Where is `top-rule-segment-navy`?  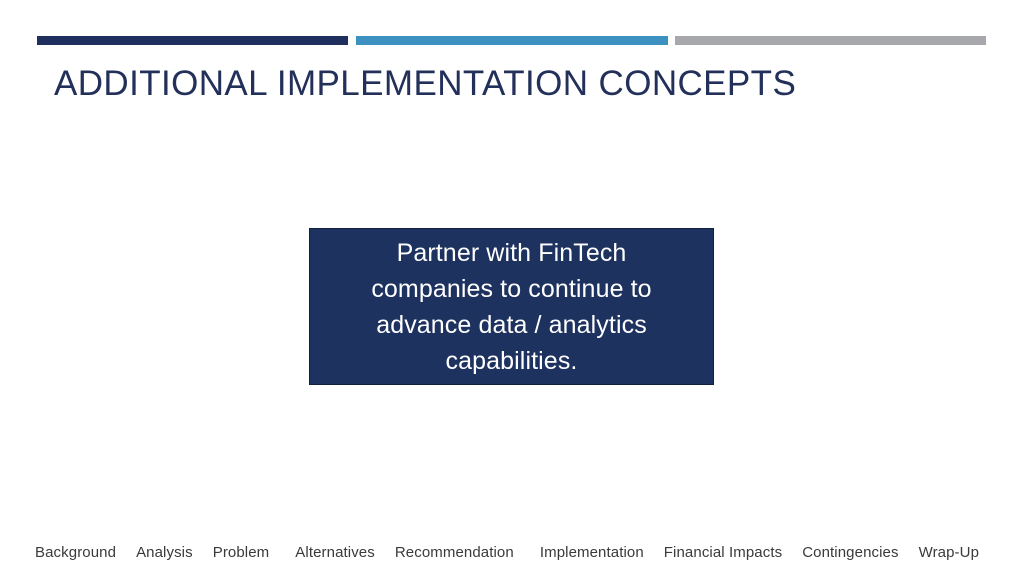 top-rule-segment-navy is located at coordinates (192, 40).